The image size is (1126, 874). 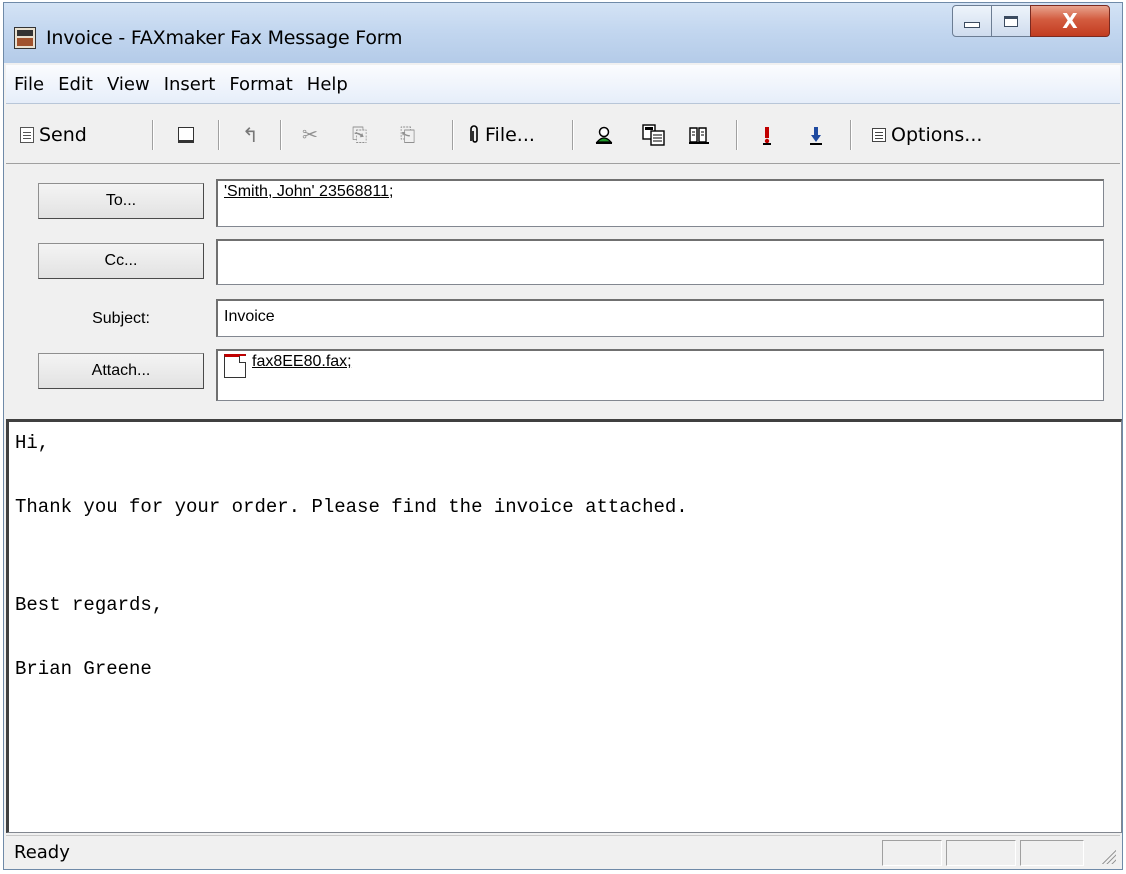 What do you see at coordinates (224, 38) in the screenshot?
I see `window-title: Invoice - FAXmaker Fax Message Form` at bounding box center [224, 38].